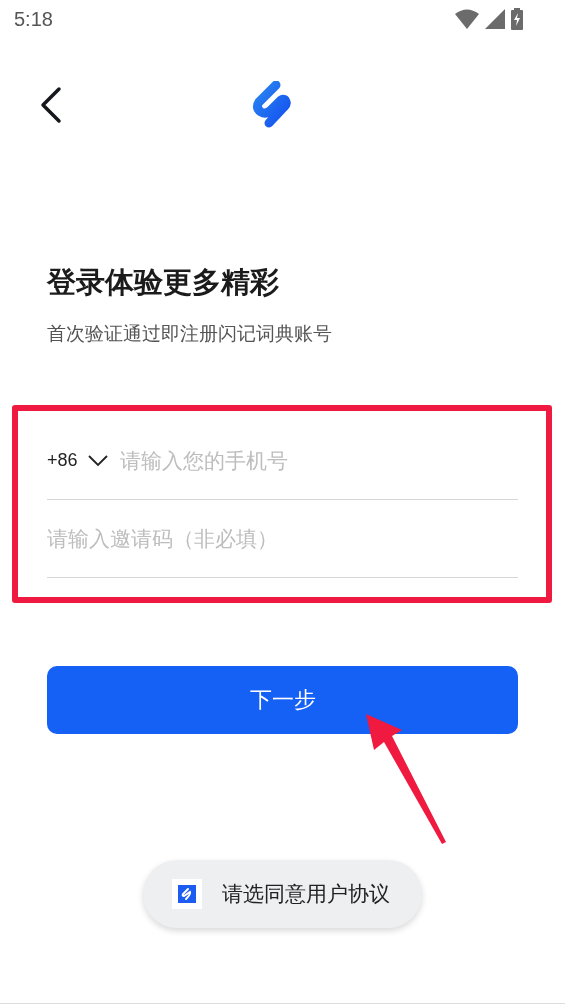 This screenshot has height=1004, width=565. What do you see at coordinates (190, 333) in the screenshot?
I see `page-subtitle: 首次验证通过即注册闪记词典账号` at bounding box center [190, 333].